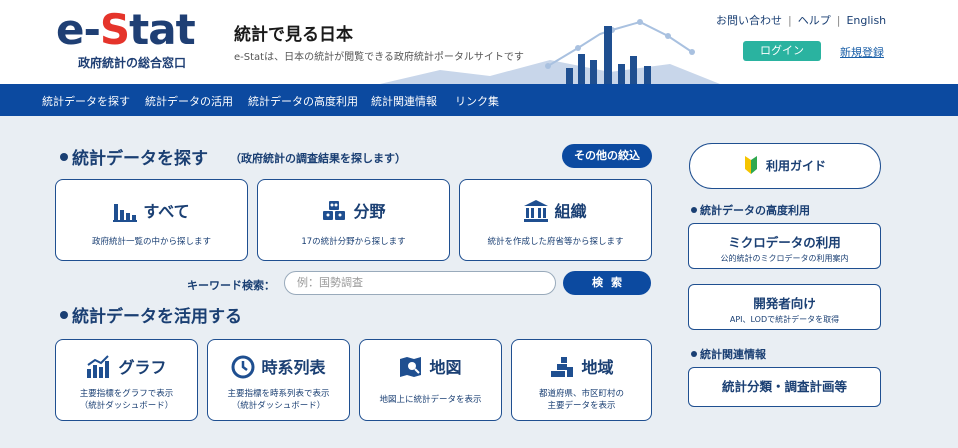 The height and width of the screenshot is (448, 958). Describe the element at coordinates (157, 317) in the screenshot. I see `use-title-text: 統計データを活用する` at that location.